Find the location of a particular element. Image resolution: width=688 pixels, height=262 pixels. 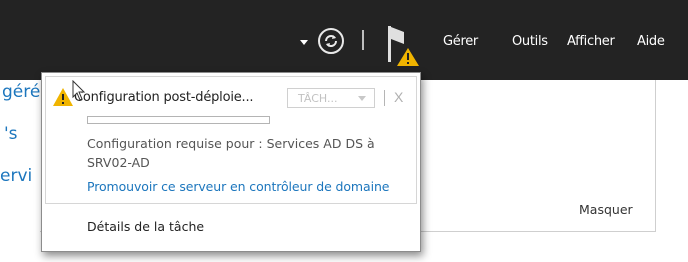

notifications-flag-icon is located at coordinates (404, 48).